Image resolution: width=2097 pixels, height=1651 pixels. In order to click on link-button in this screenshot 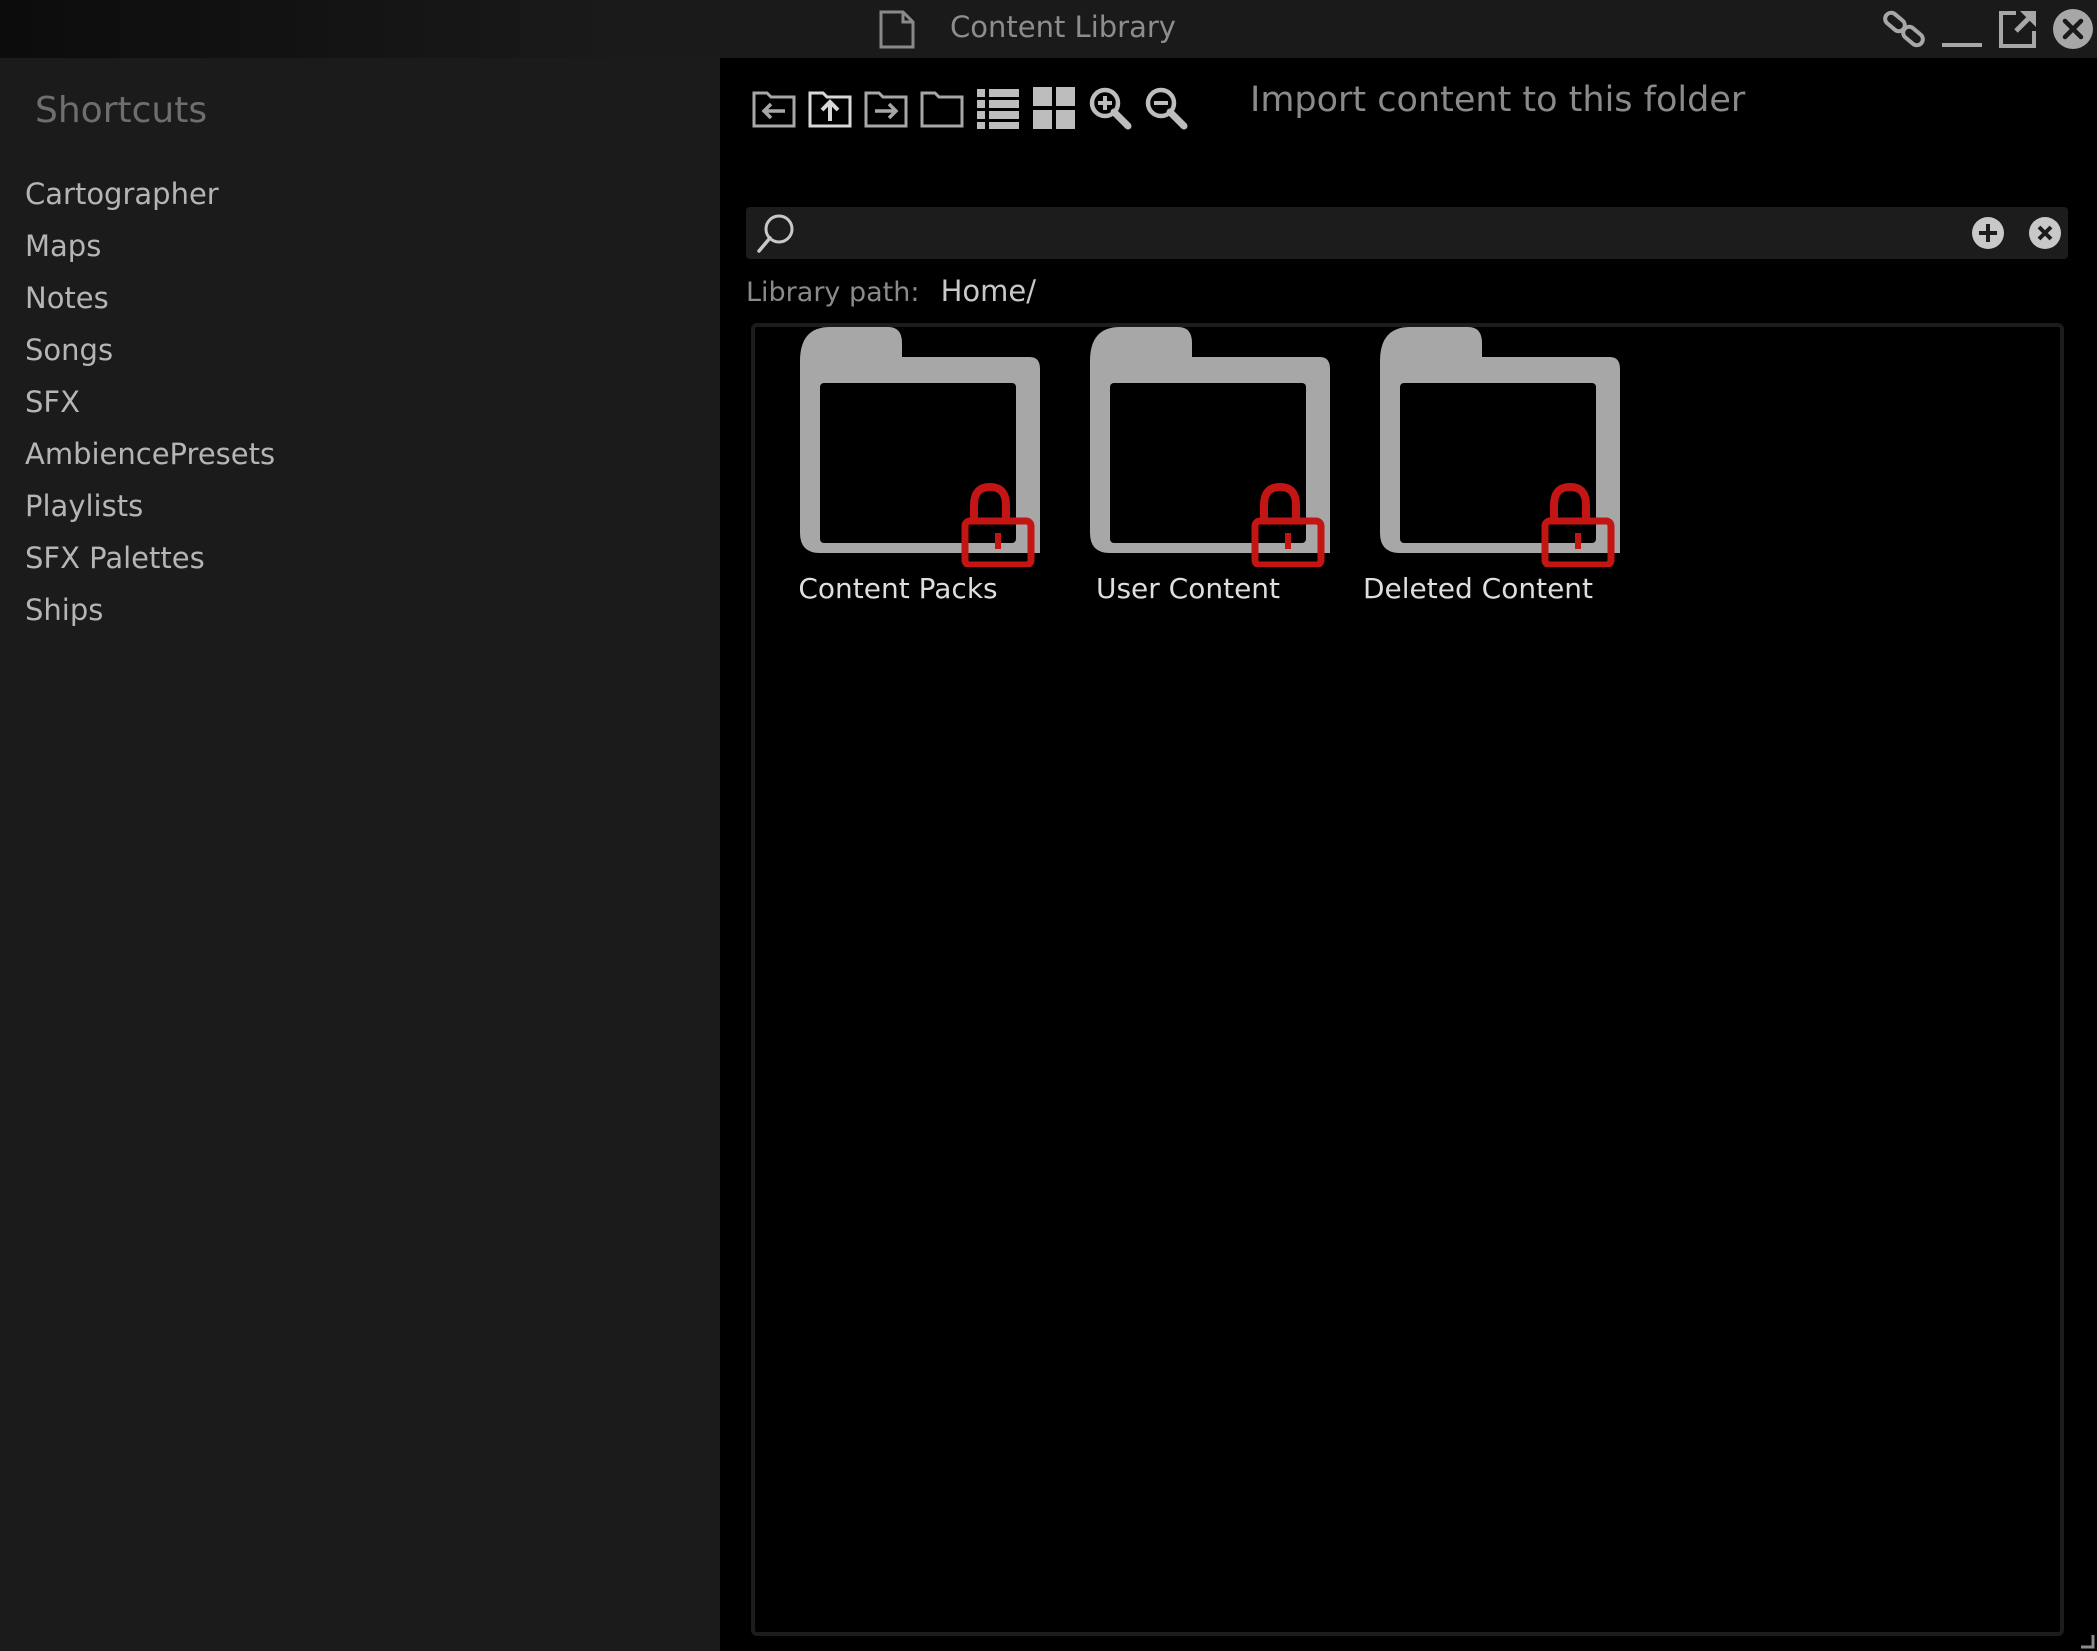, I will do `click(1904, 29)`.